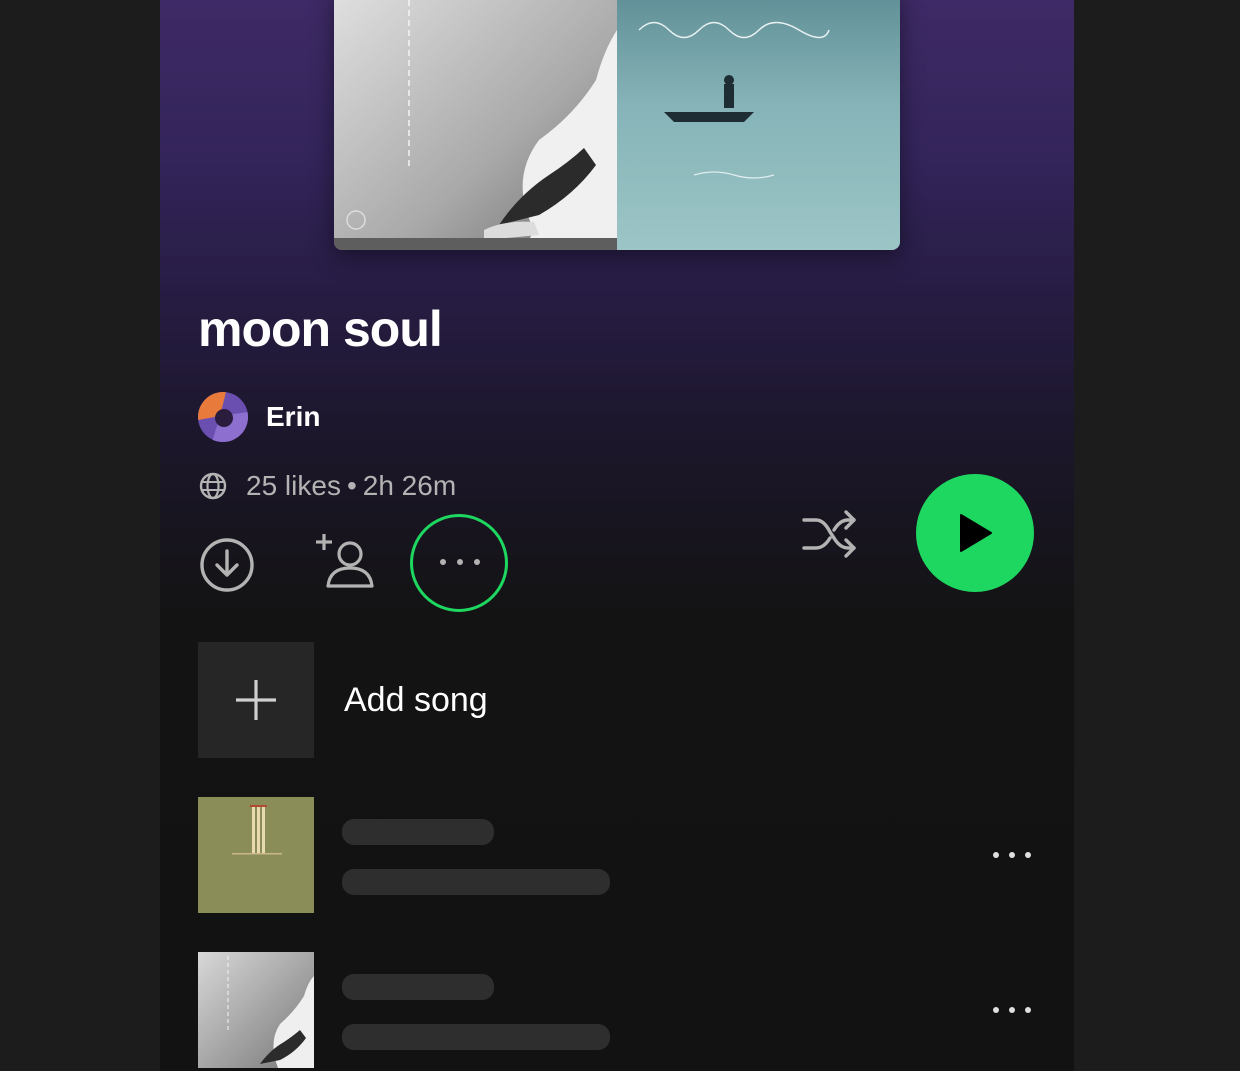  Describe the element at coordinates (293, 485) in the screenshot. I see `likes-count: 25 likes` at that location.